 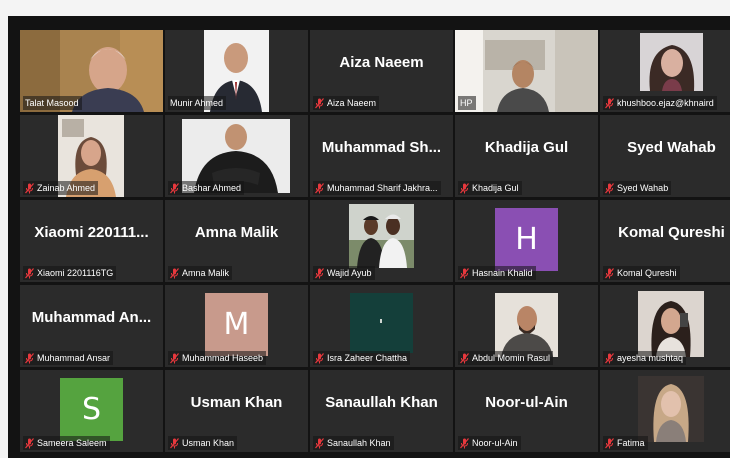 What do you see at coordinates (381, 62) in the screenshot?
I see `participant-display-name: Aiza Naeem` at bounding box center [381, 62].